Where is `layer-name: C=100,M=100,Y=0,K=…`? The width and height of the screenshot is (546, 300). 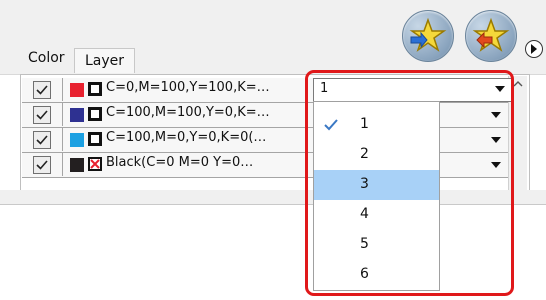
layer-name: C=100,M=100,Y=0,K=… is located at coordinates (188, 112).